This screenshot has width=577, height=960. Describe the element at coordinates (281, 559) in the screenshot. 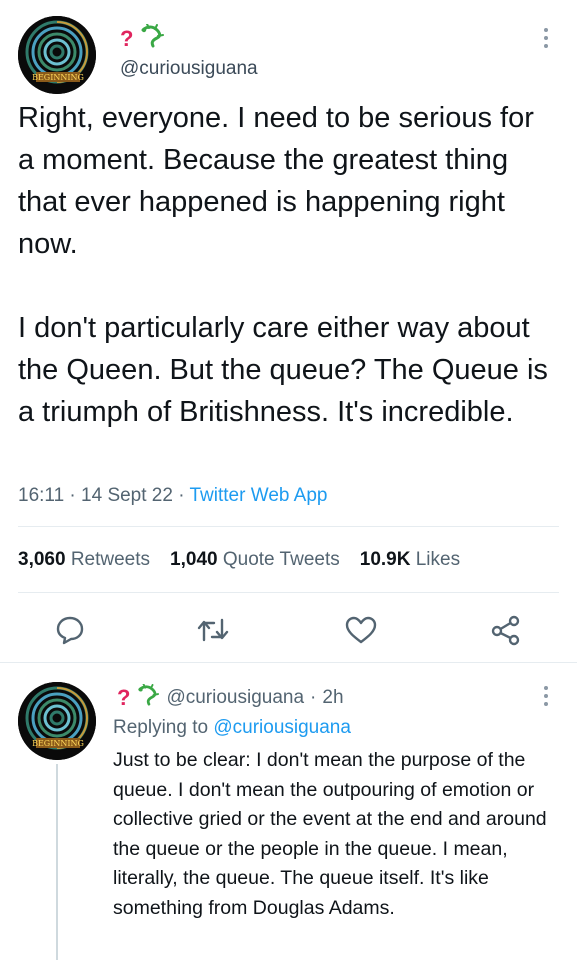

I see `quotes-label: Quote Tweets` at that location.